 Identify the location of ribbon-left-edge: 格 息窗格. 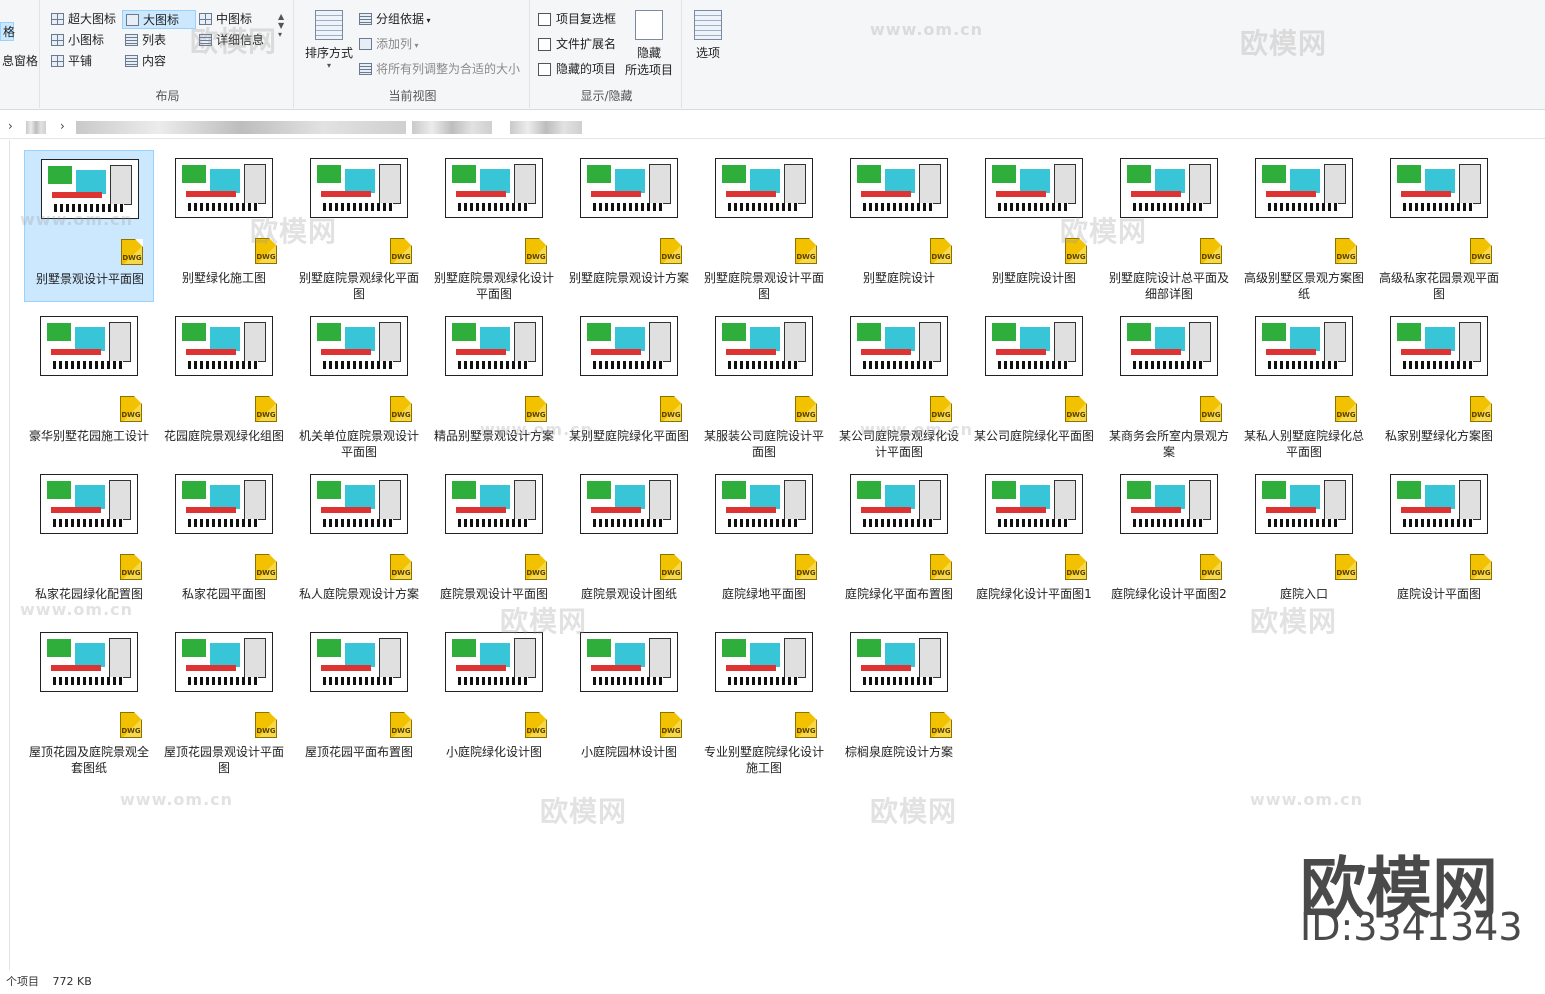
(20, 54).